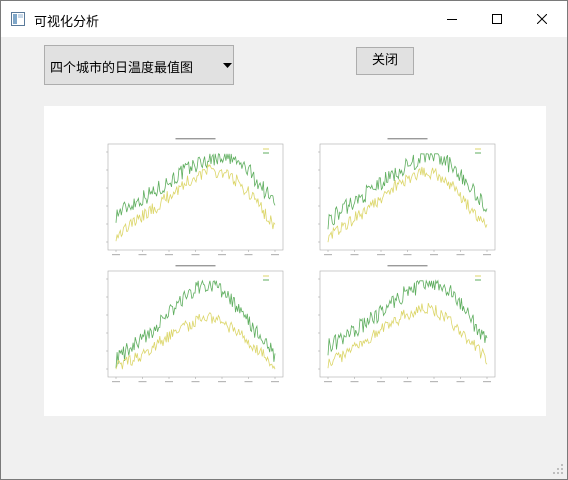 The height and width of the screenshot is (480, 568). I want to click on window-title: 可视化分析, so click(67, 22).